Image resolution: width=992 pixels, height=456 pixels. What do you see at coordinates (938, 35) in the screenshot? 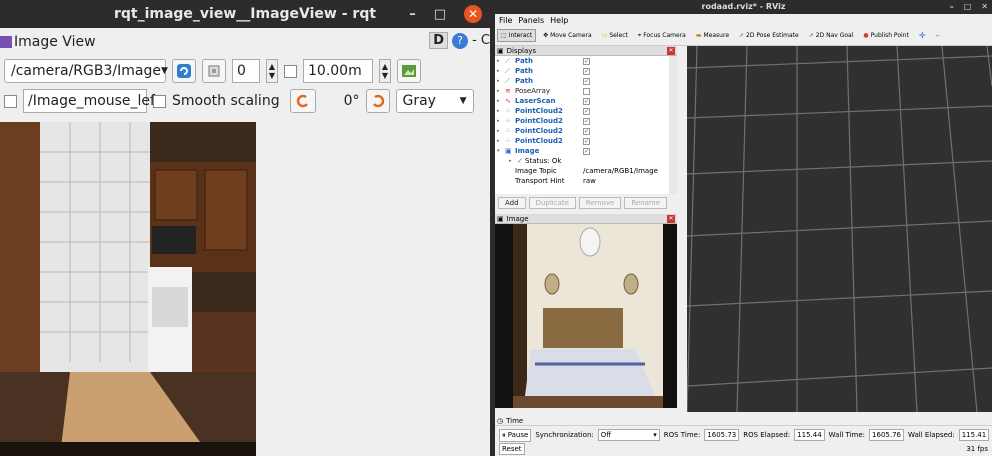
I see `tool-remove: –` at bounding box center [938, 35].